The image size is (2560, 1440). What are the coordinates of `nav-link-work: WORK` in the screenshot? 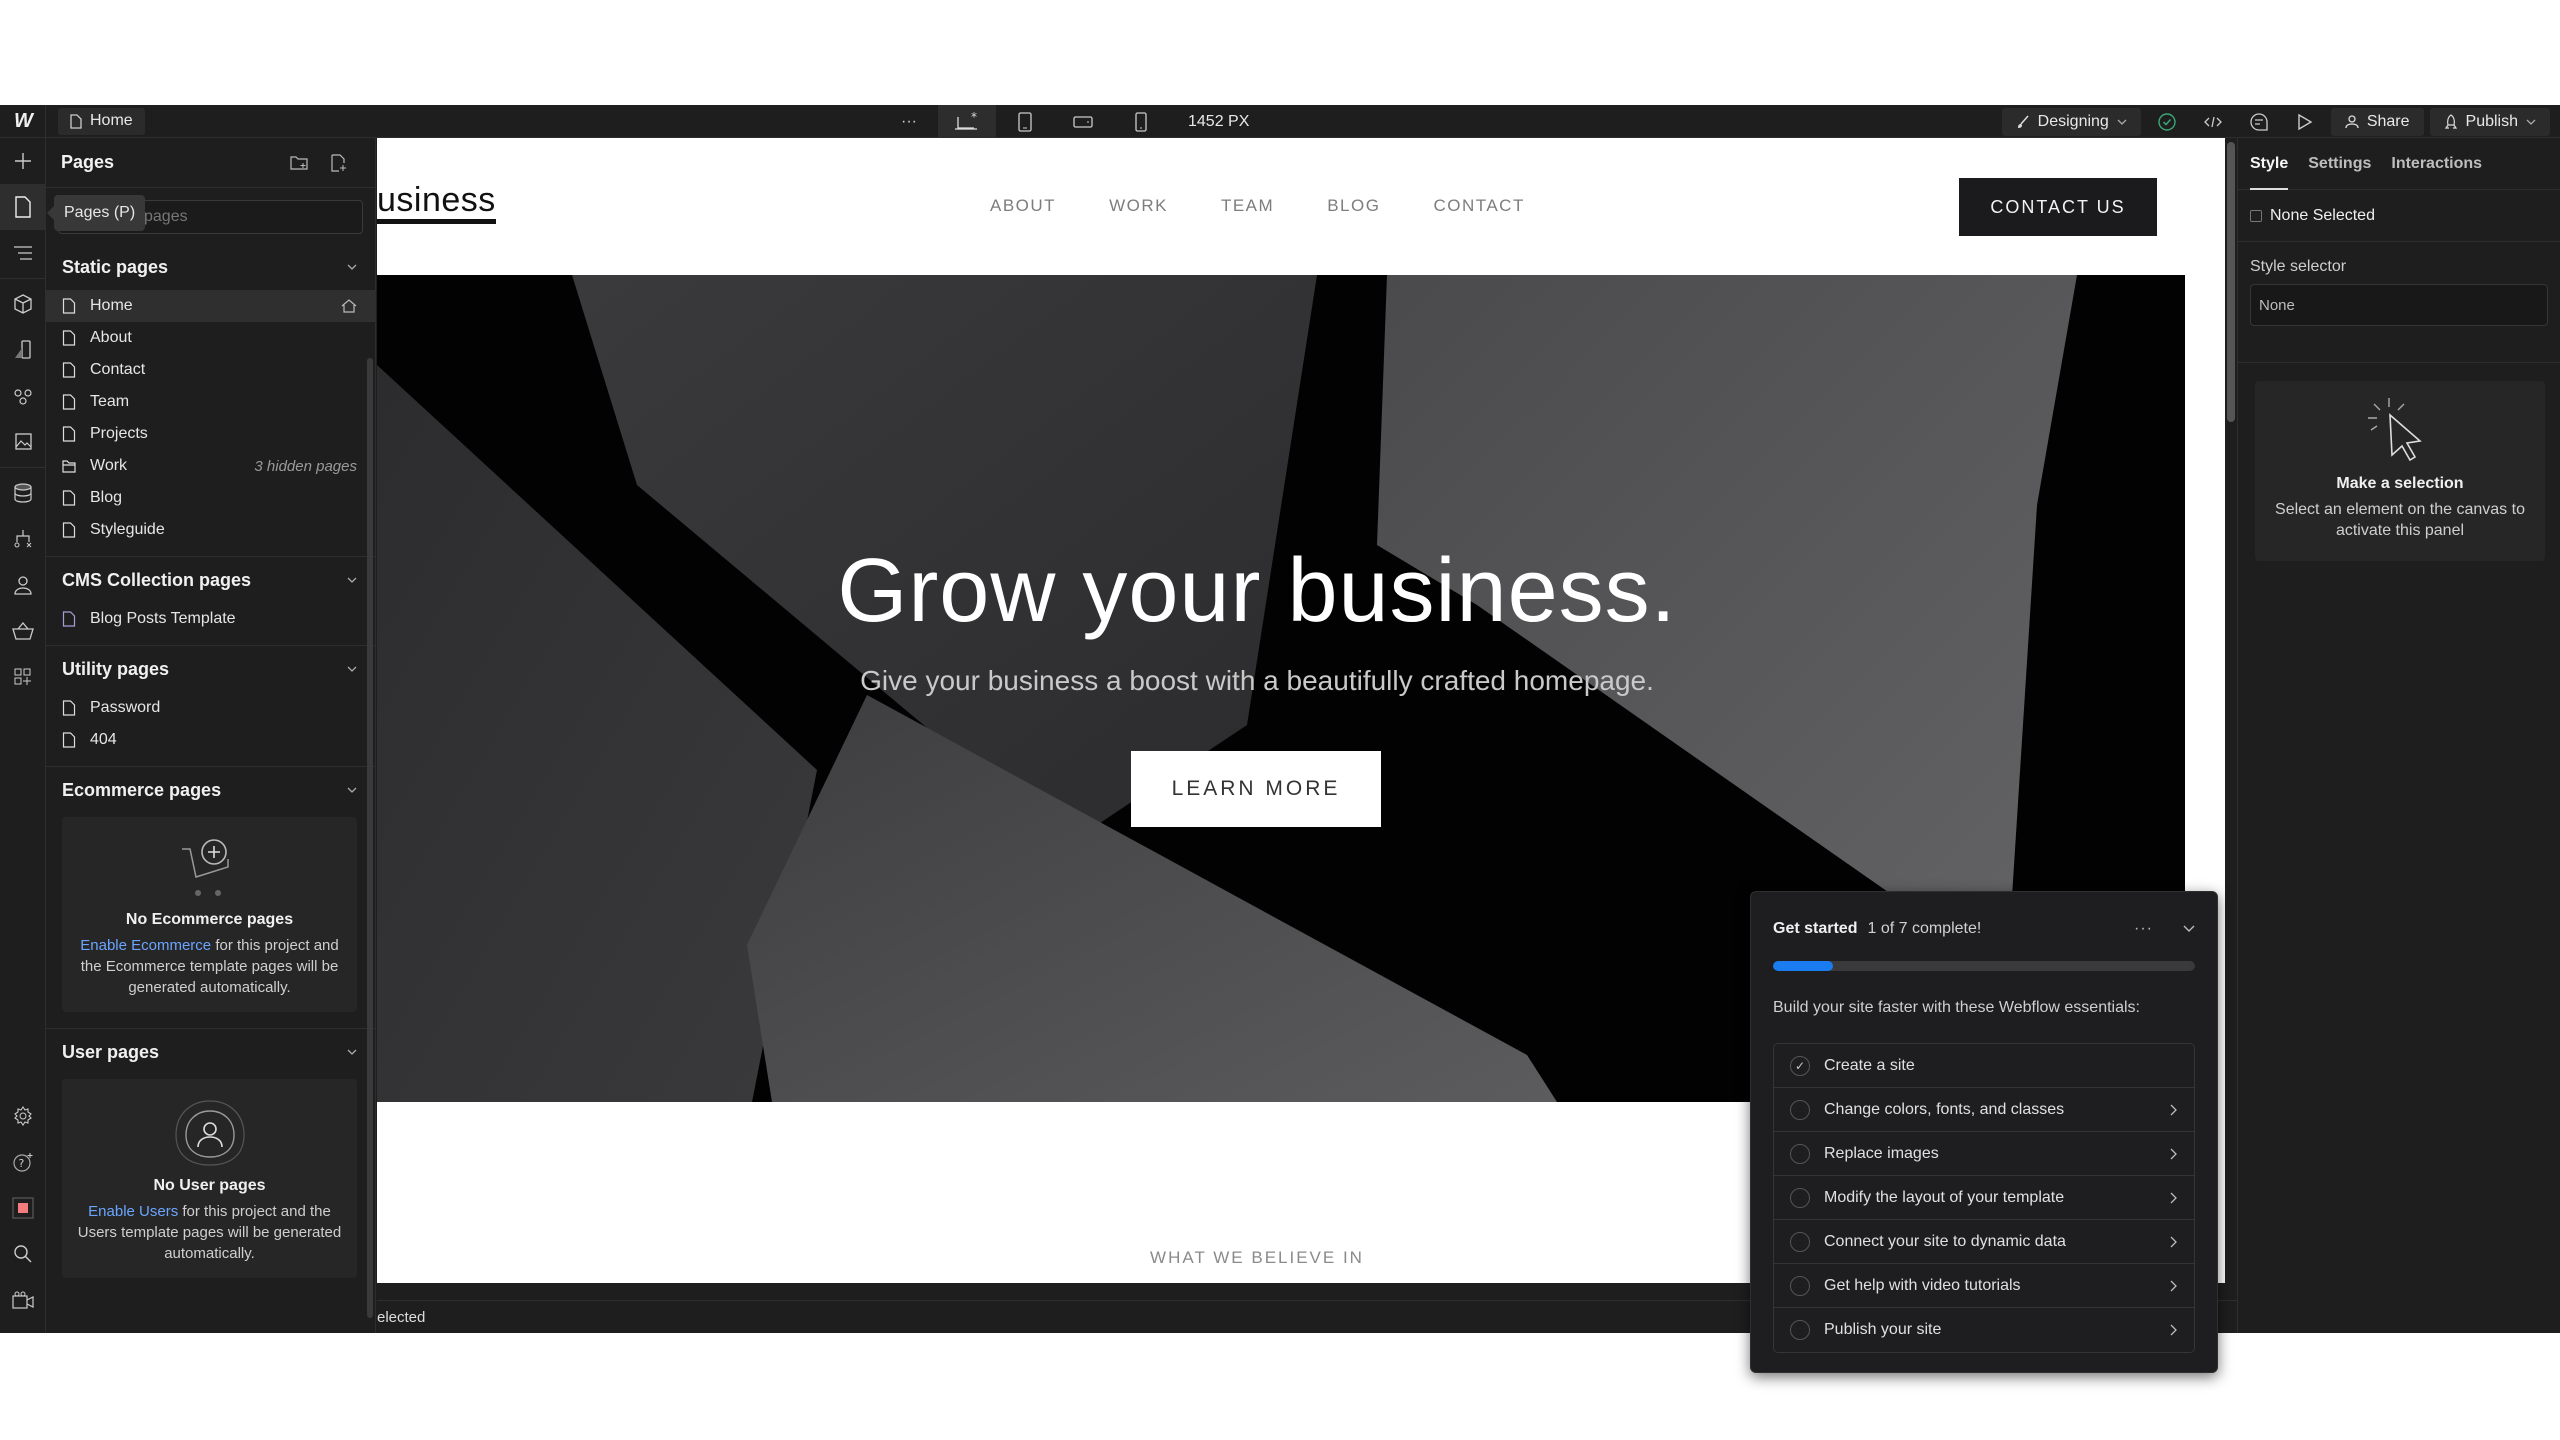 It's located at (1138, 206).